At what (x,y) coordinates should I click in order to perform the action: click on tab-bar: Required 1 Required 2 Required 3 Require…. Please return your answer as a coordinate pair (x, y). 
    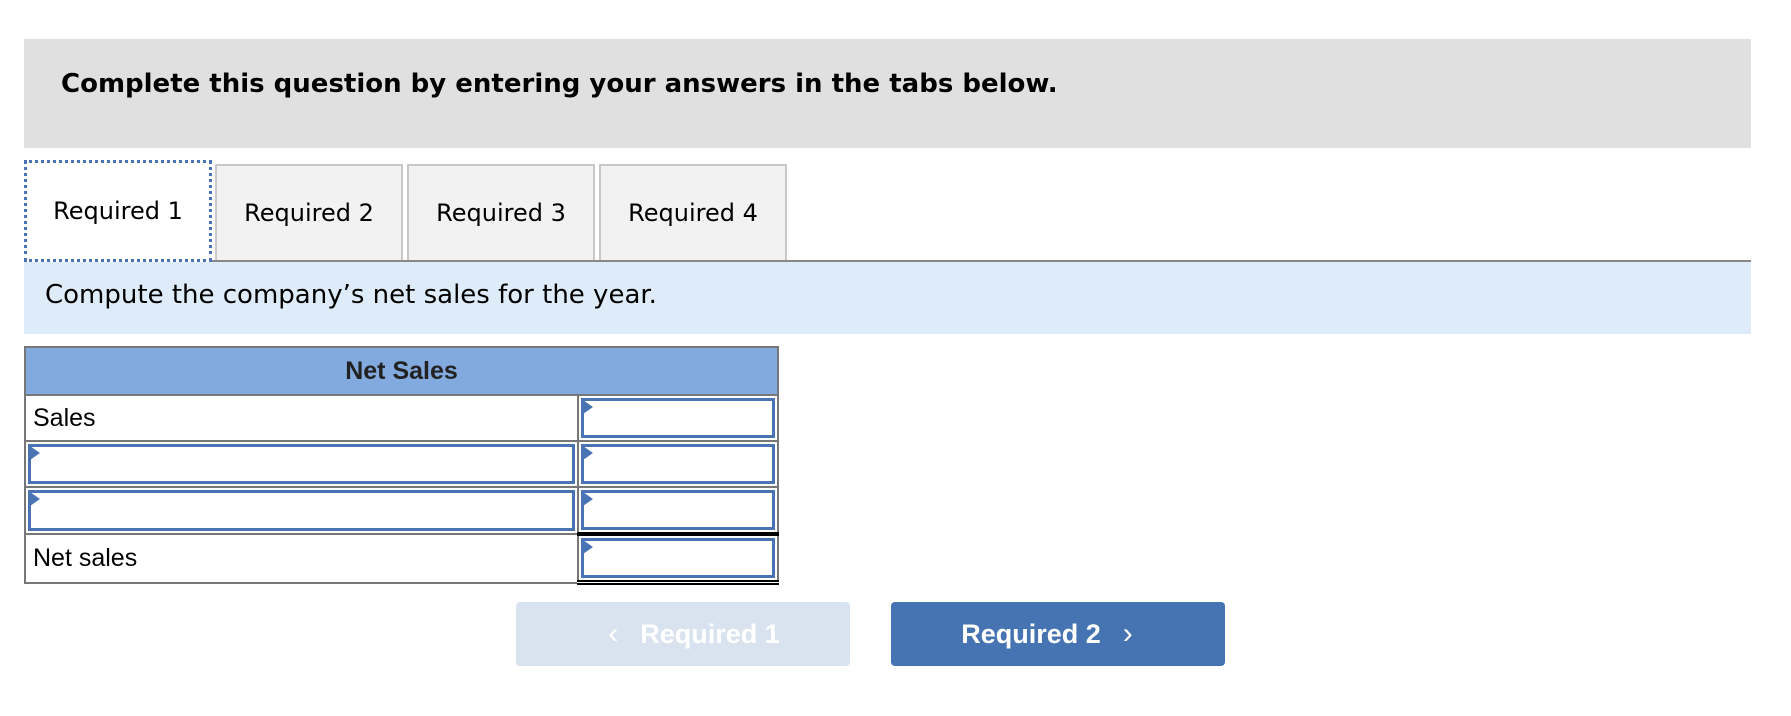
    Looking at the image, I should click on (887, 211).